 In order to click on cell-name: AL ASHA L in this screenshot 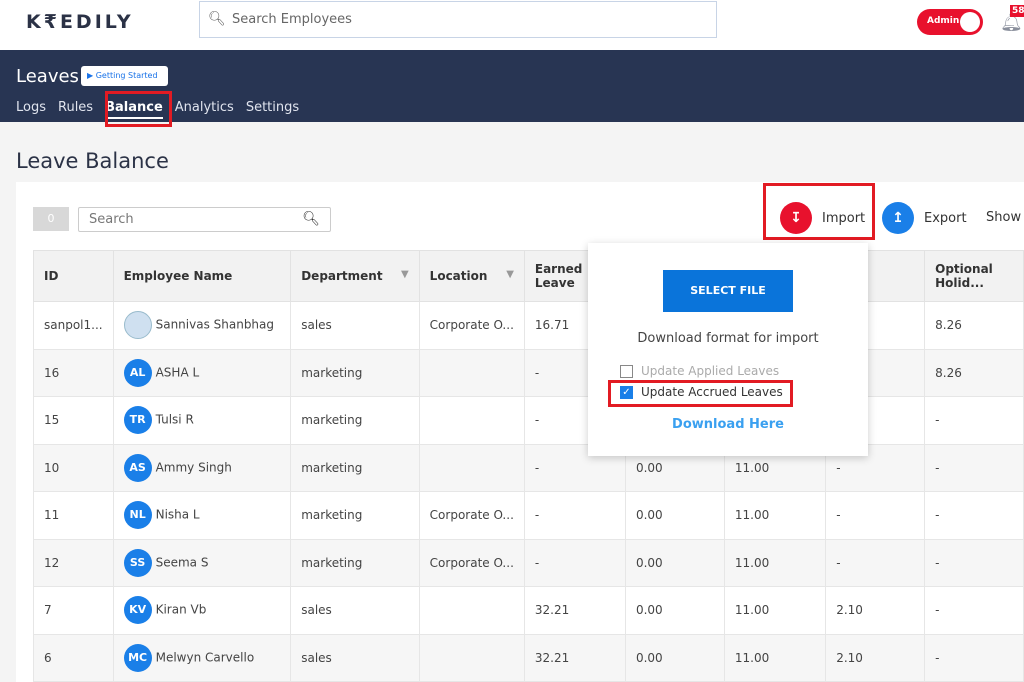, I will do `click(202, 372)`.